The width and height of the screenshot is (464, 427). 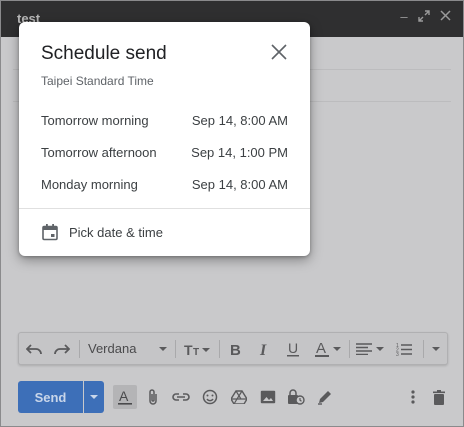 I want to click on font-family-select: Verdana, so click(x=112, y=348).